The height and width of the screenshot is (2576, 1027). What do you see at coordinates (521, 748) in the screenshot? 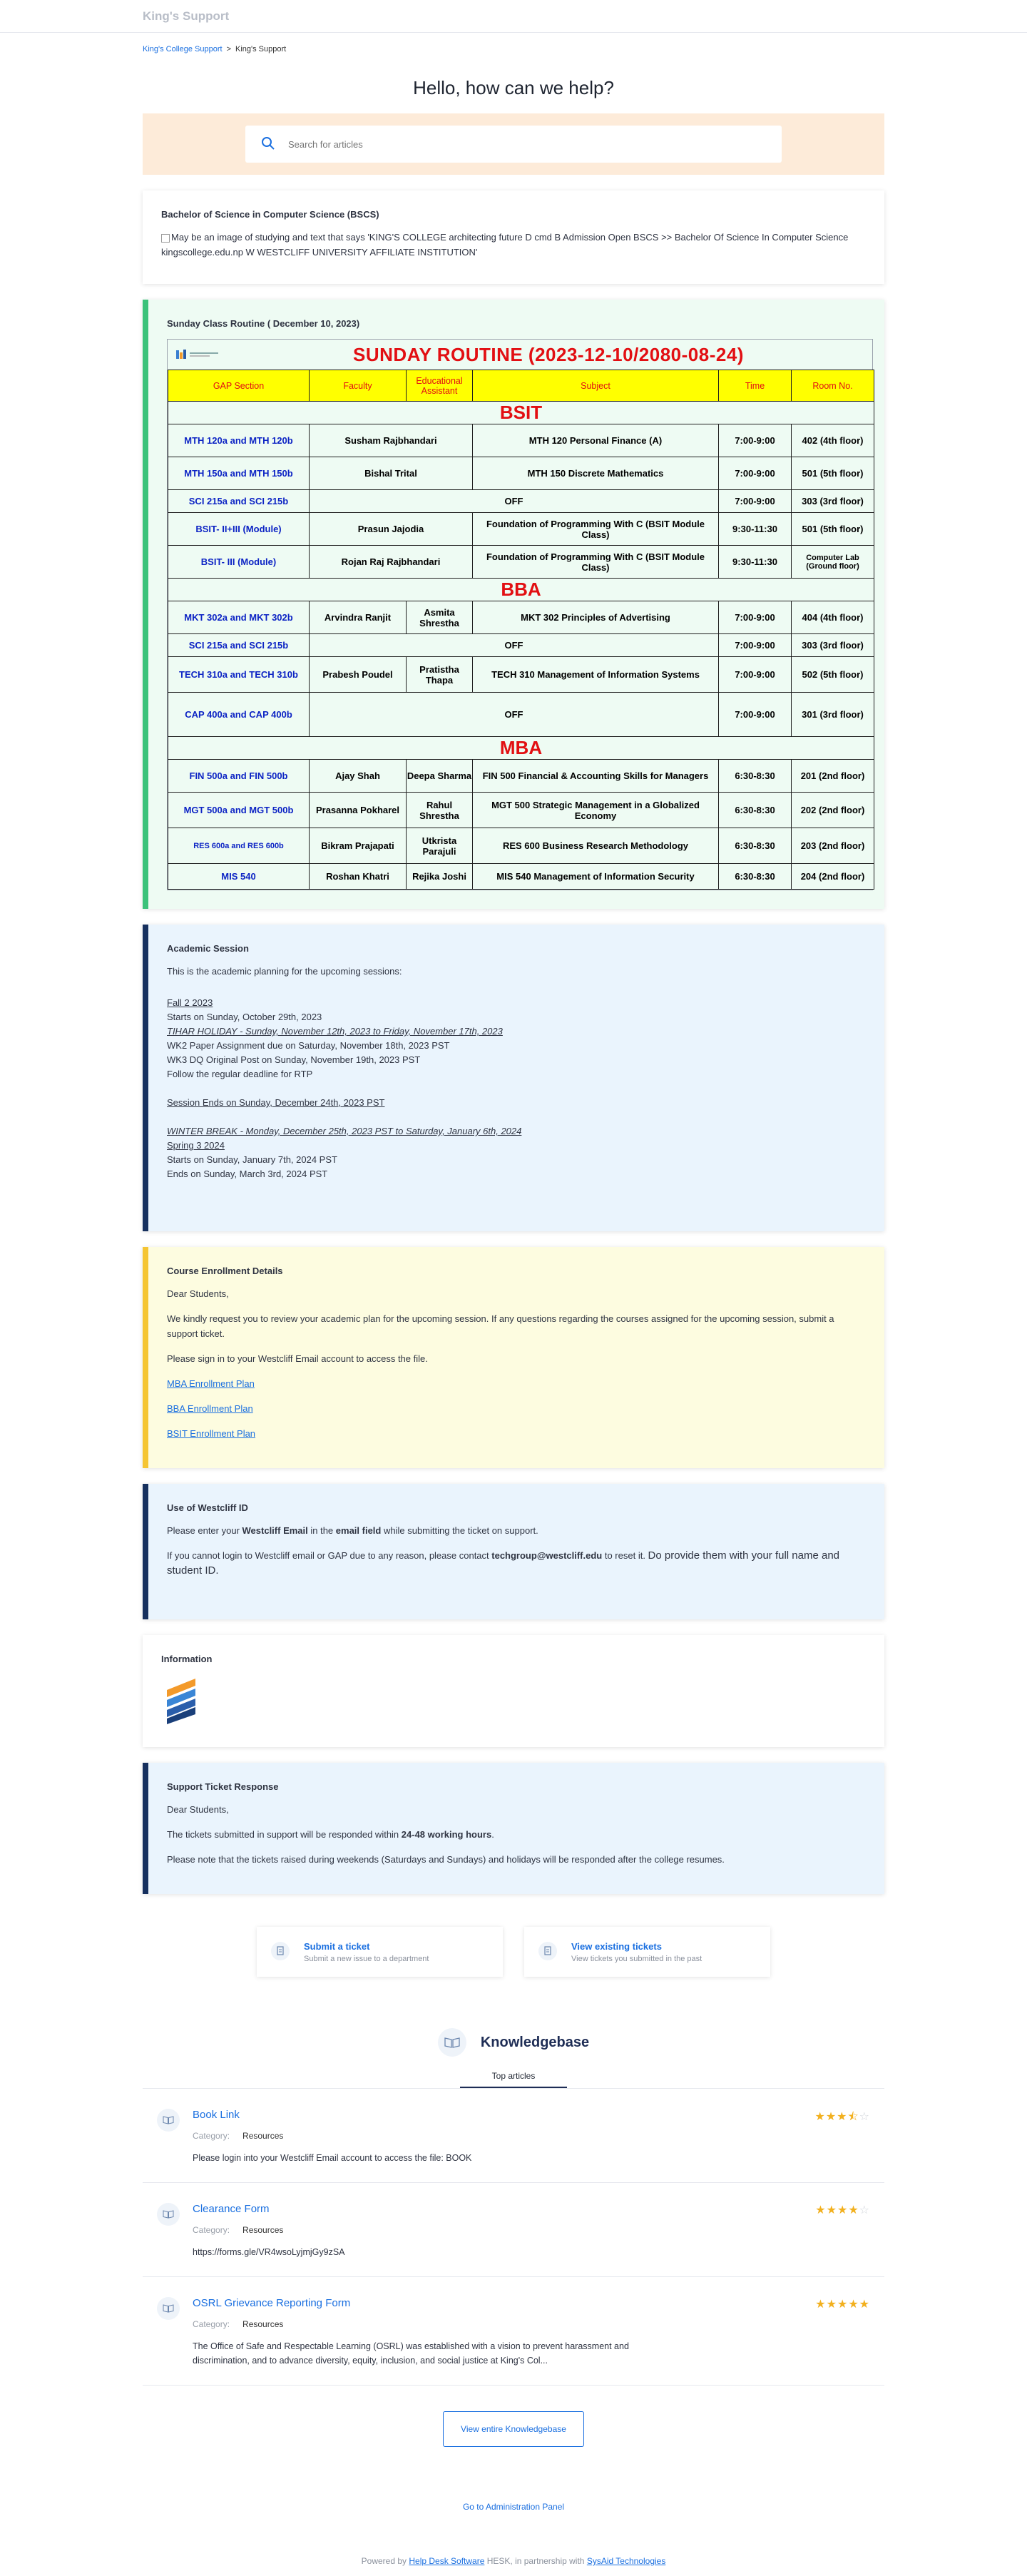
I see `section-label: MBA` at bounding box center [521, 748].